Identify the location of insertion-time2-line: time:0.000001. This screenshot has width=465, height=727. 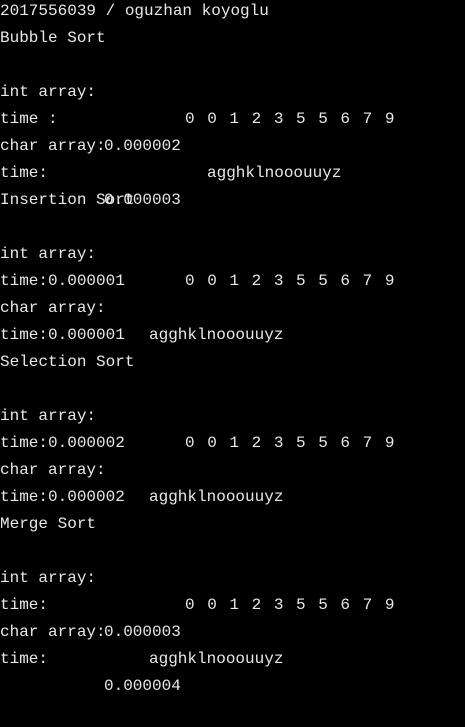
(232, 319).